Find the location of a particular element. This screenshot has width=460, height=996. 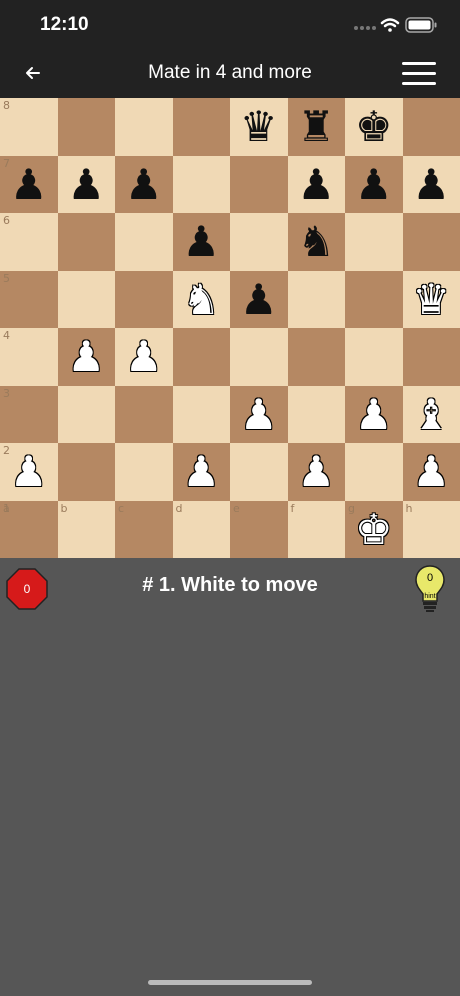

white-knight-icon: ♞ is located at coordinates (202, 300).